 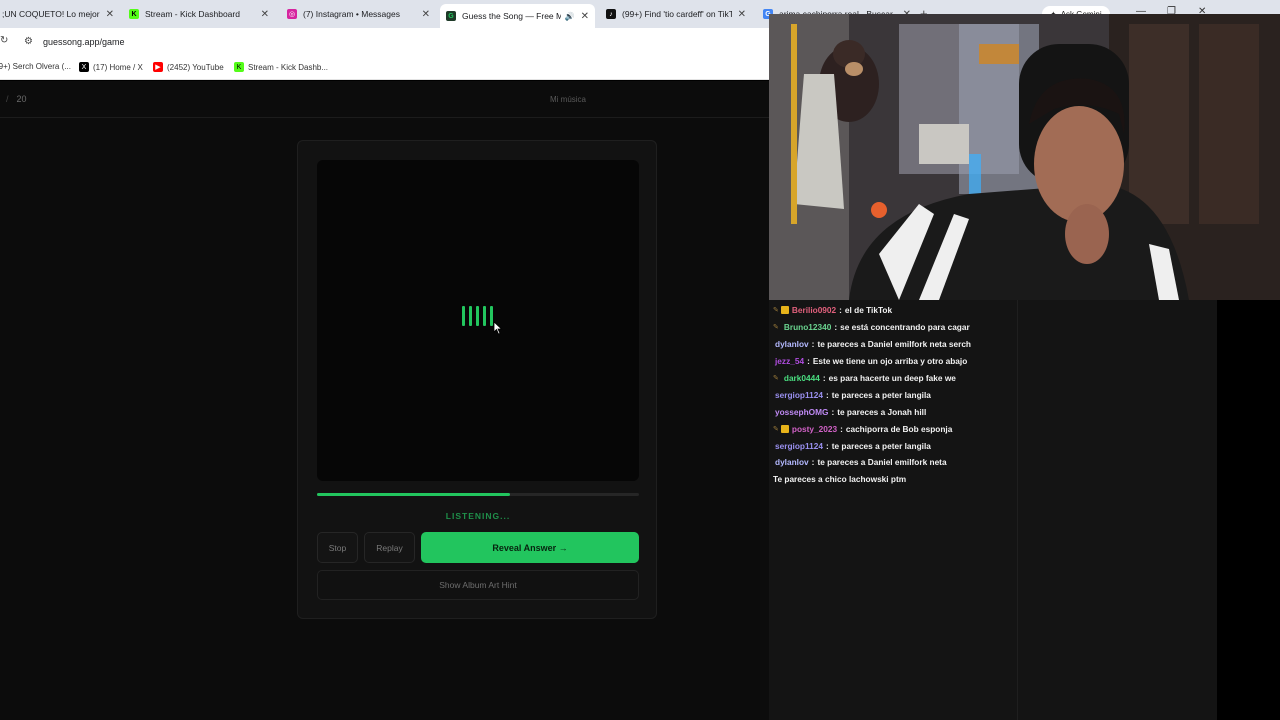 I want to click on bookmark-x: X (17) Home / X, so click(x=111, y=67).